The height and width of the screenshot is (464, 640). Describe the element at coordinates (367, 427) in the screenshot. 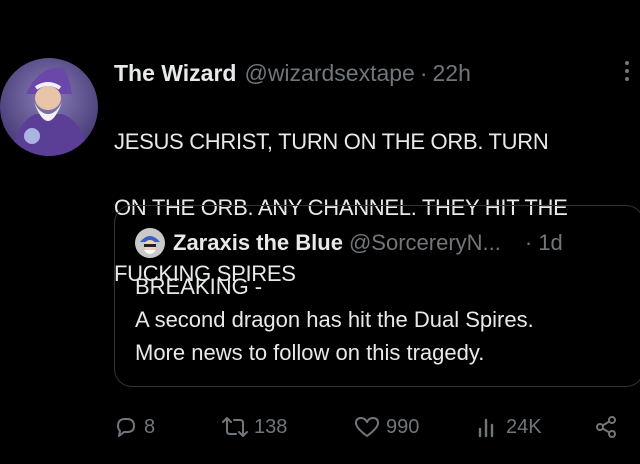

I see `heart-icon` at that location.